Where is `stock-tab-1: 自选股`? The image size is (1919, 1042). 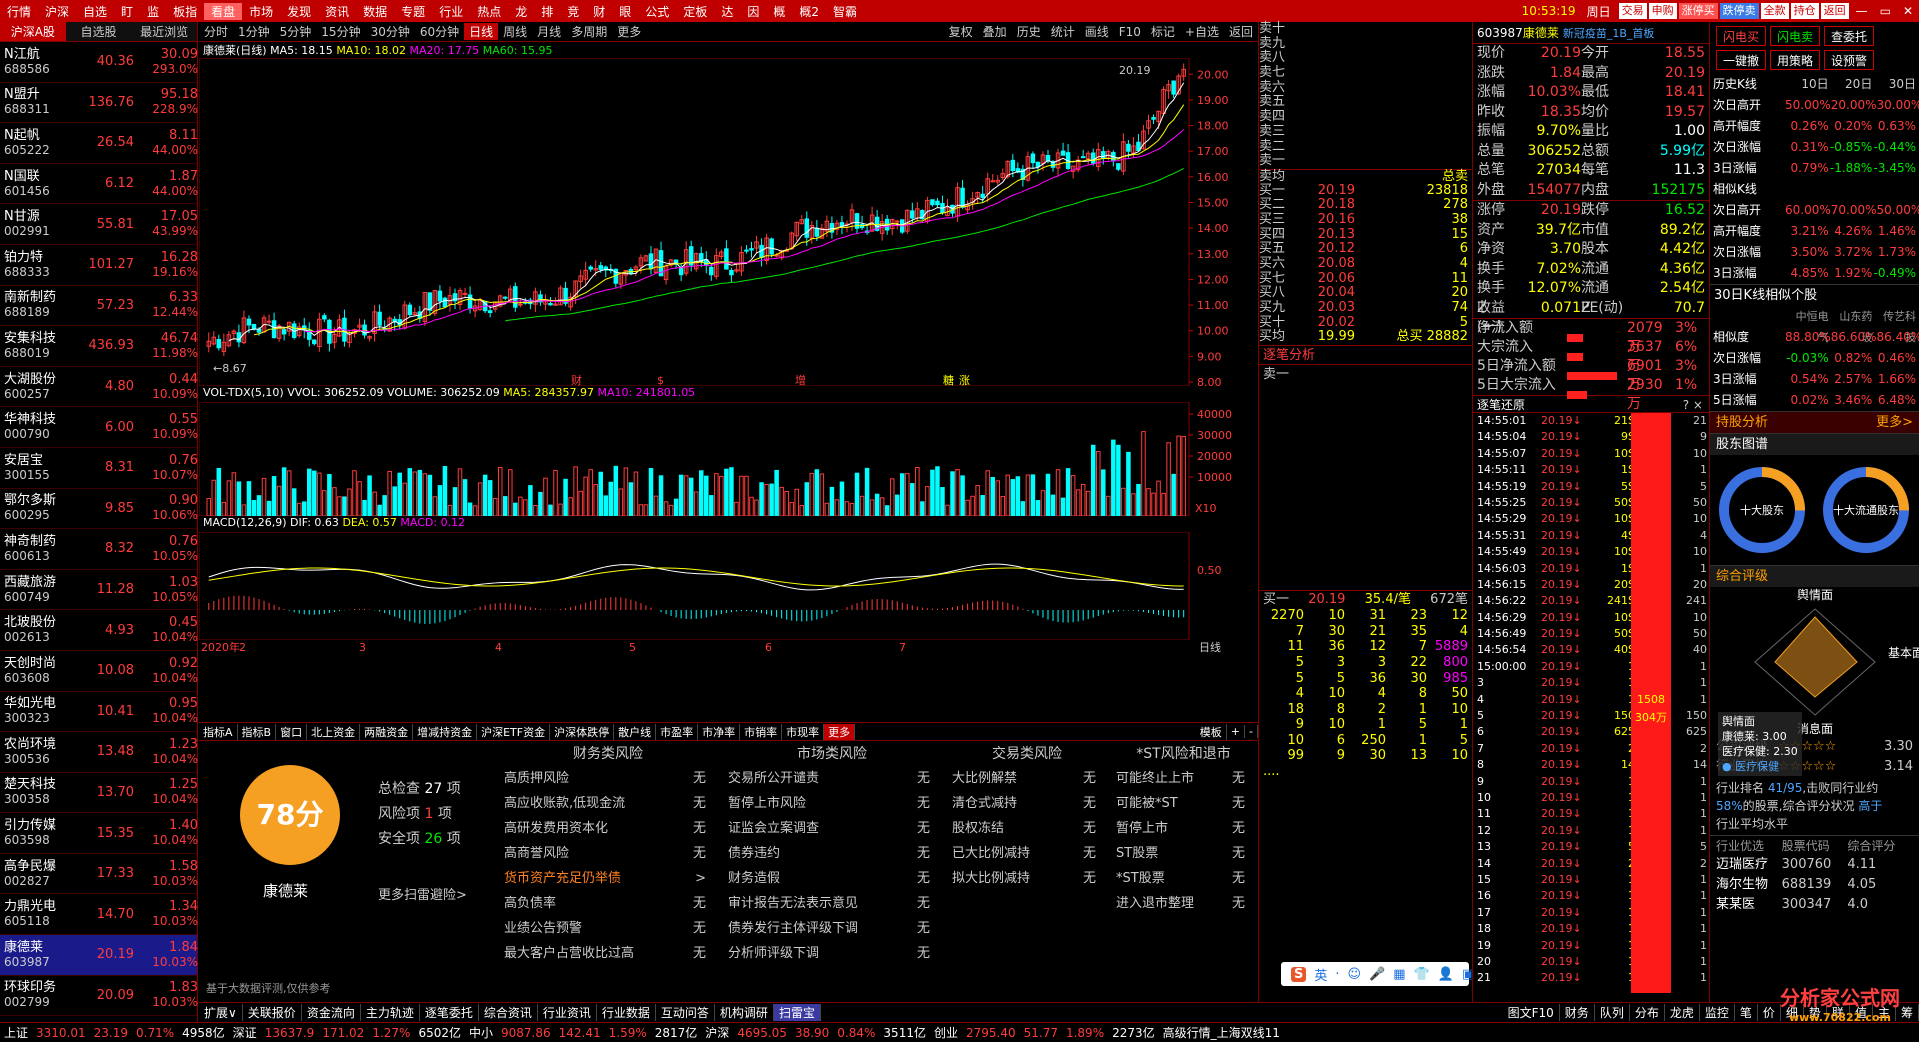
stock-tab-1: 自选股 is located at coordinates (99, 31).